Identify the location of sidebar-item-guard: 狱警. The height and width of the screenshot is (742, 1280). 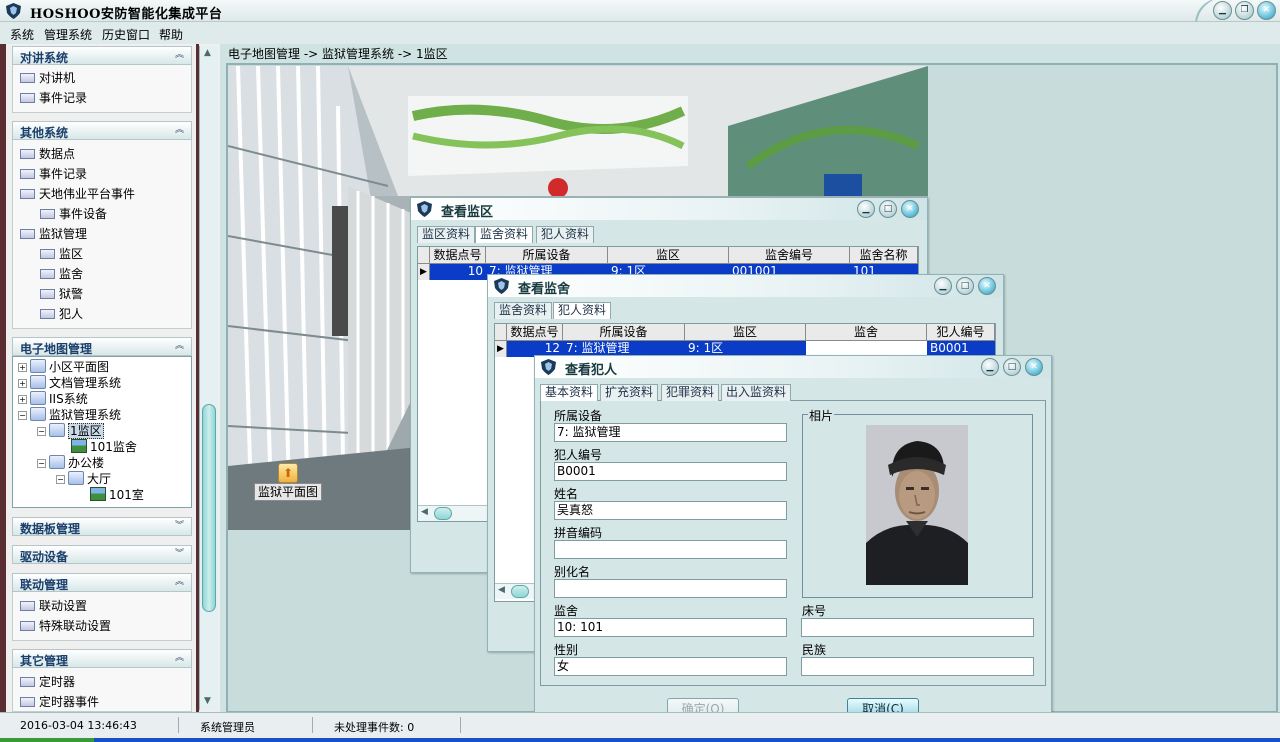
(61, 294).